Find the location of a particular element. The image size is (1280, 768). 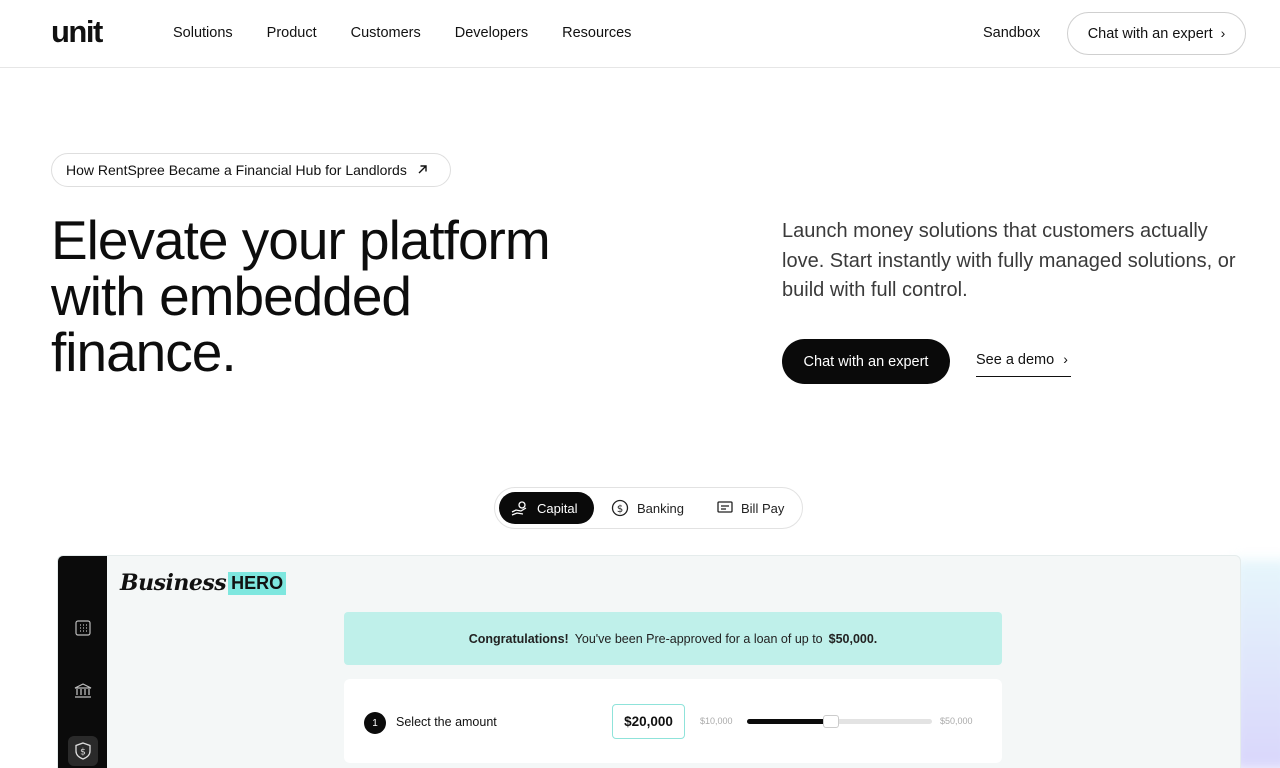

grid-icon is located at coordinates (83, 628).